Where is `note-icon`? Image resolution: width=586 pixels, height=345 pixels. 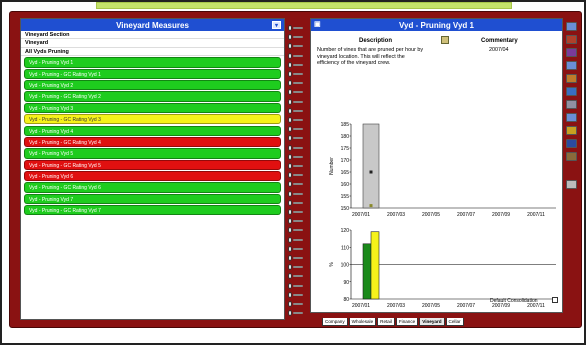 note-icon is located at coordinates (445, 40).